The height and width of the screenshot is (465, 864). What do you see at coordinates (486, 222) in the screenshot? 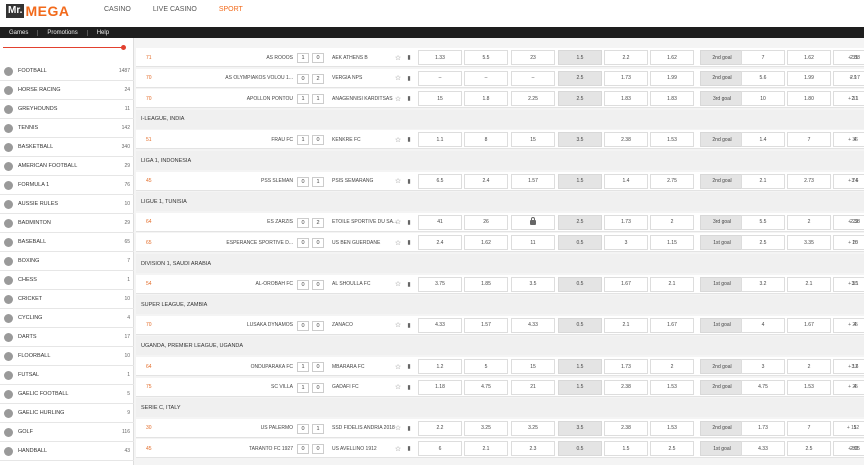
I see `odd-button: 26` at bounding box center [486, 222].